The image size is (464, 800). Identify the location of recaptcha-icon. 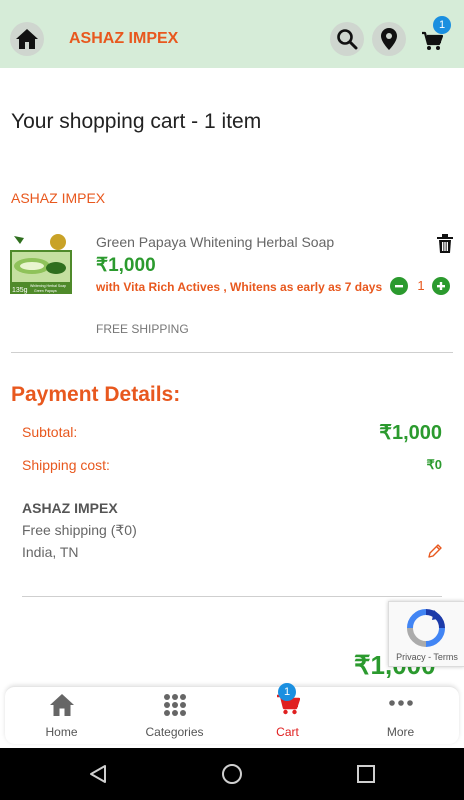
(426, 628).